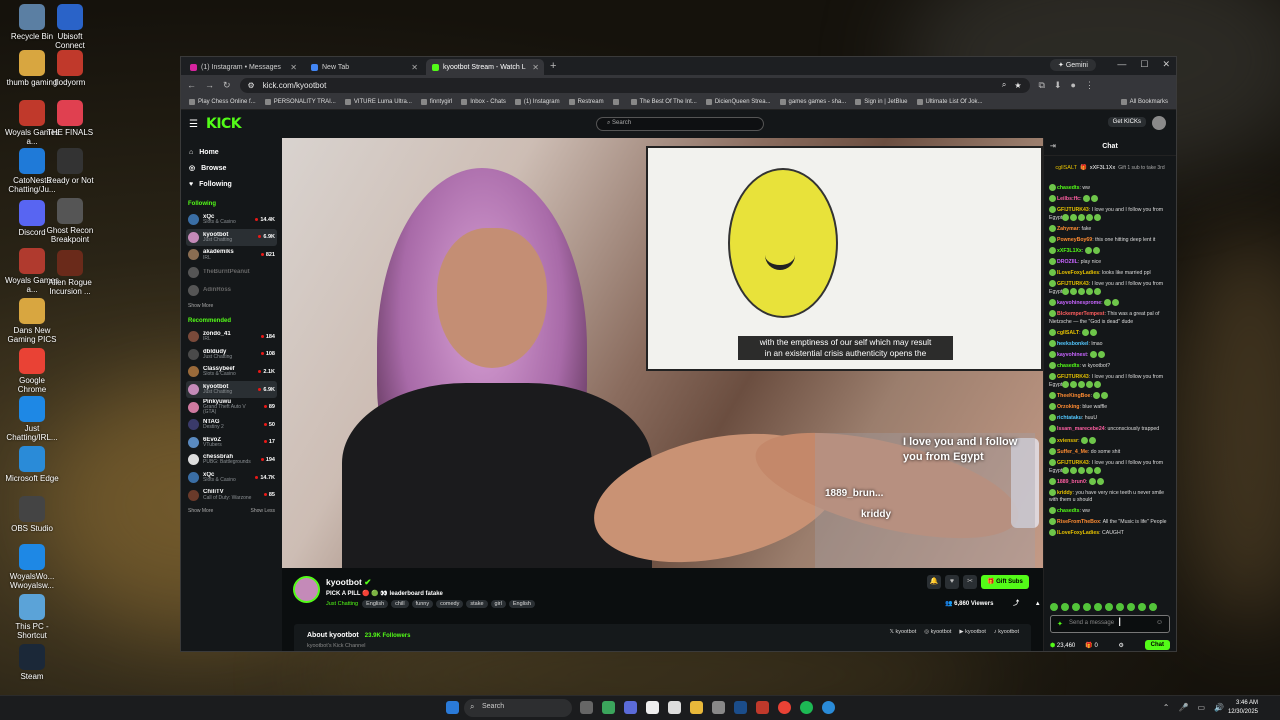  What do you see at coordinates (1079, 303) in the screenshot?
I see `chat-username: kayvohinesprome` at bounding box center [1079, 303].